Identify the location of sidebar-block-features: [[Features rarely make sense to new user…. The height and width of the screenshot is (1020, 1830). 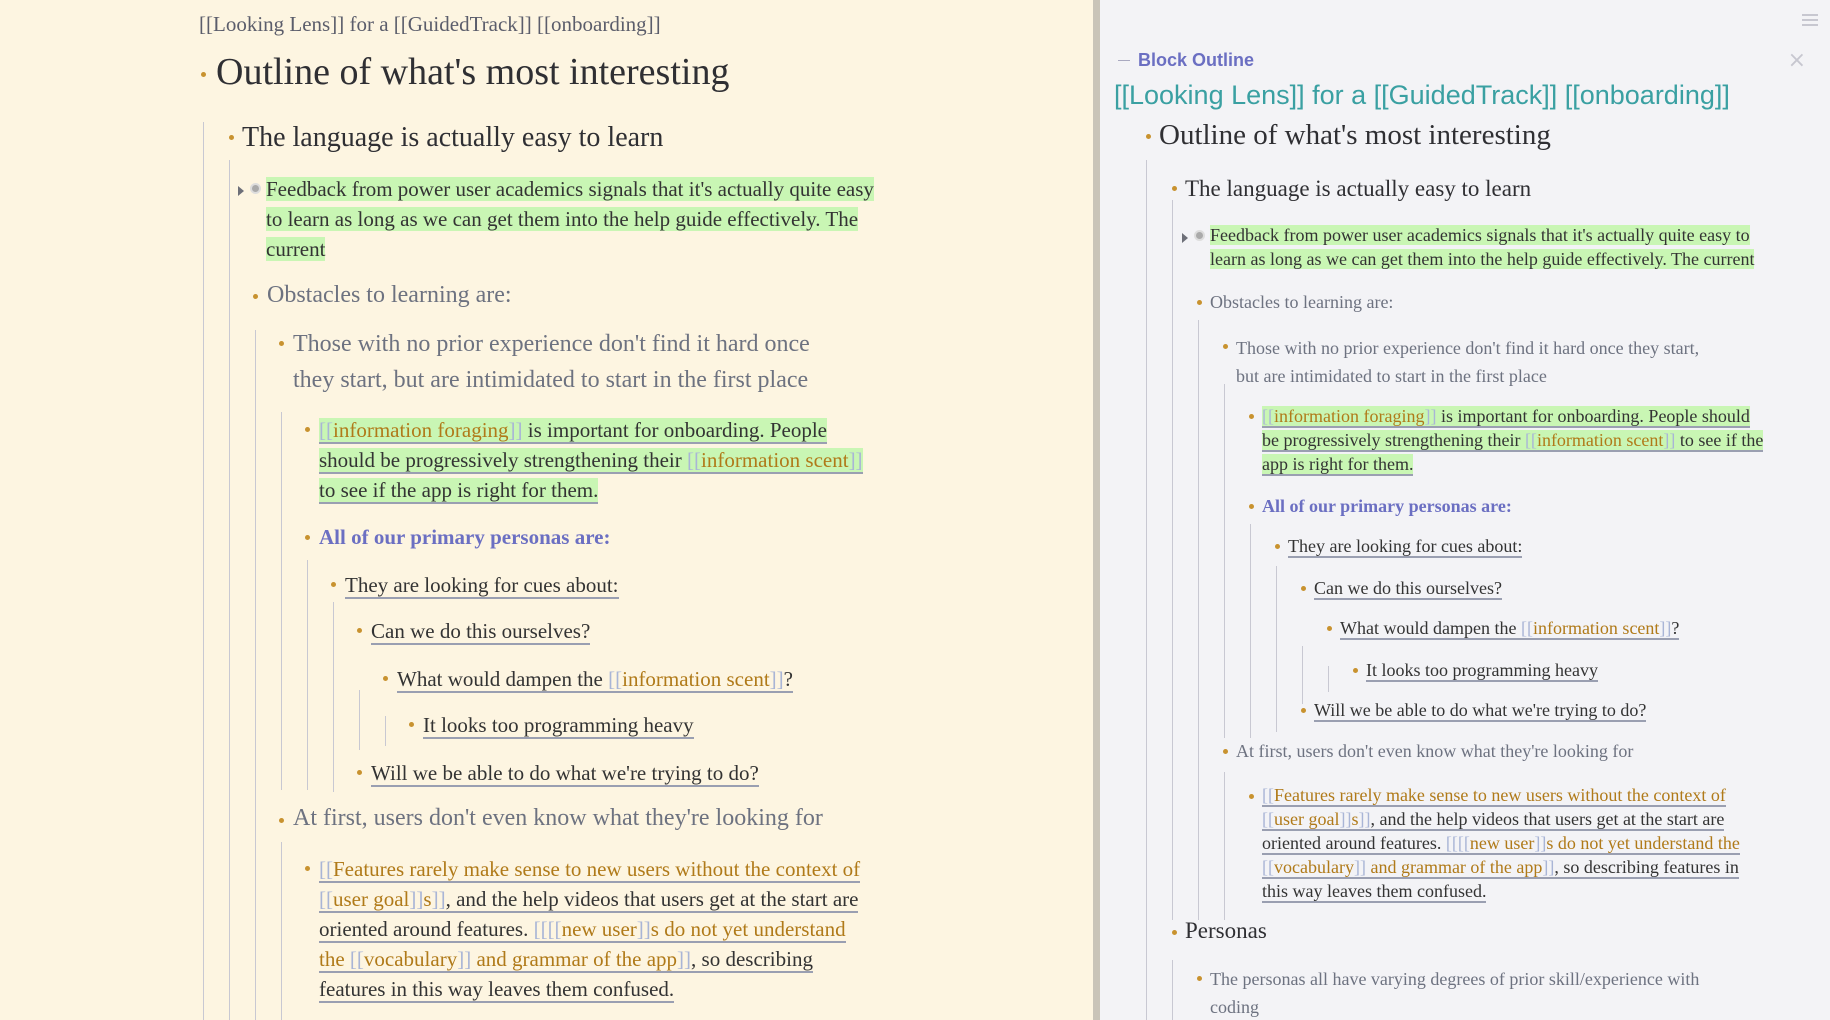
(1501, 843).